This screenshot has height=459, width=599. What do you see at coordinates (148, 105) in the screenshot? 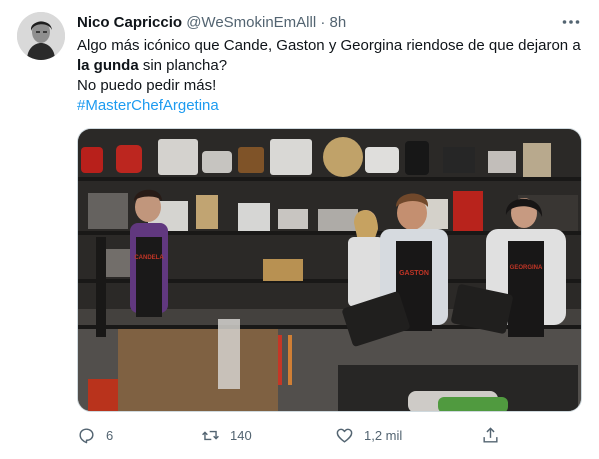
I see `hashtag-link: #MasterChefArgetina` at bounding box center [148, 105].